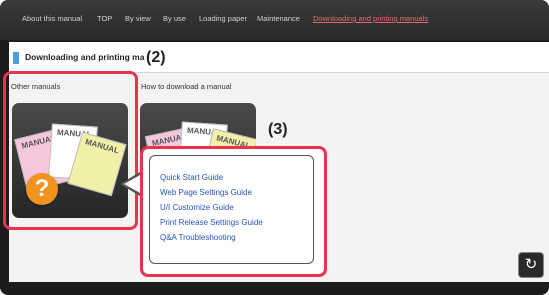 This screenshot has height=295, width=549. I want to click on callout-number-3: (3), so click(278, 129).